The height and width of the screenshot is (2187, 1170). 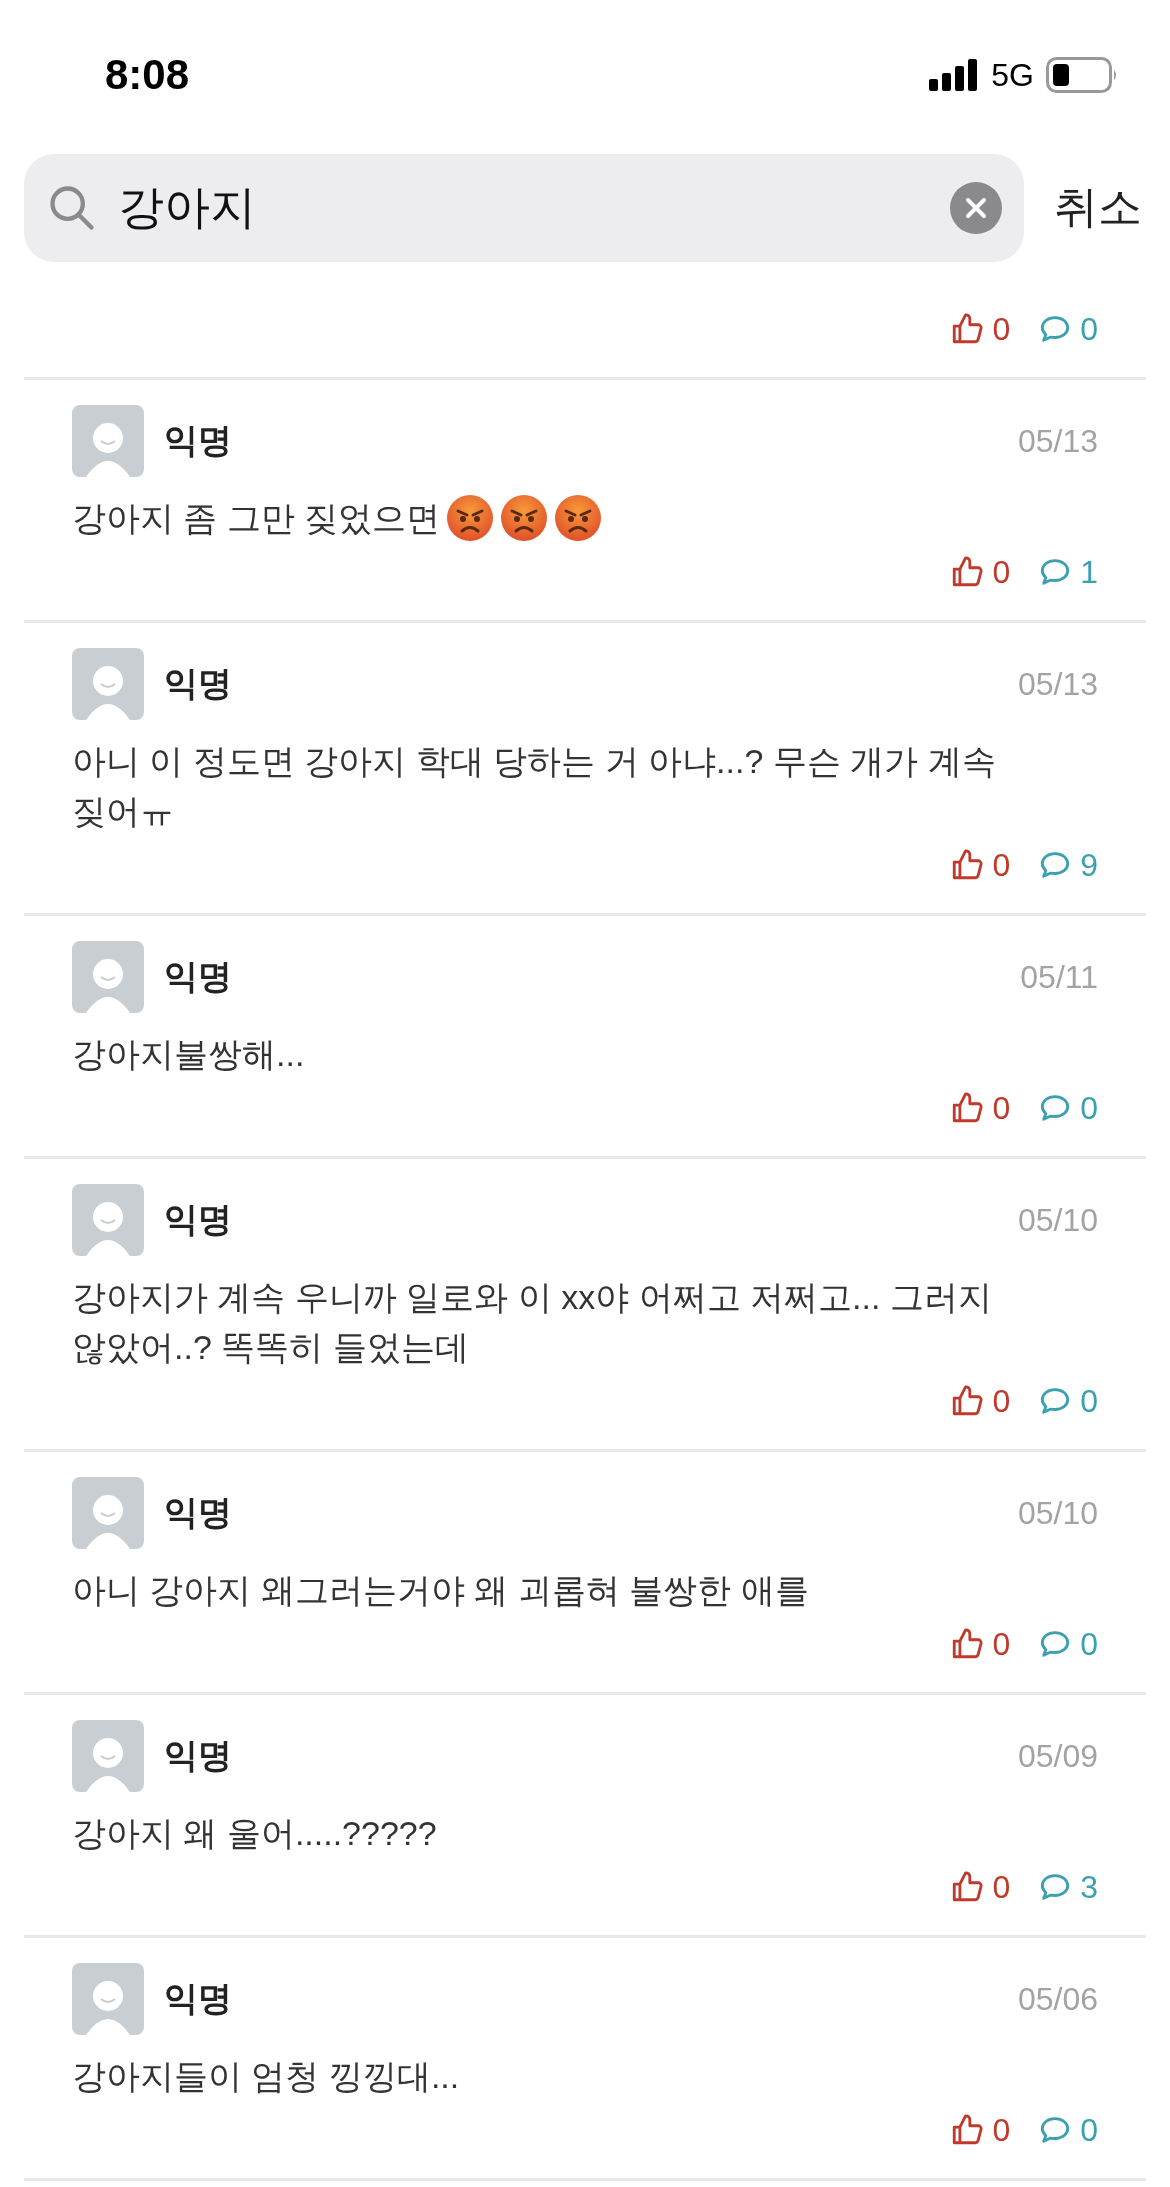 What do you see at coordinates (254, 1833) in the screenshot?
I see `post-text: 강아지 왜 울어.....?????` at bounding box center [254, 1833].